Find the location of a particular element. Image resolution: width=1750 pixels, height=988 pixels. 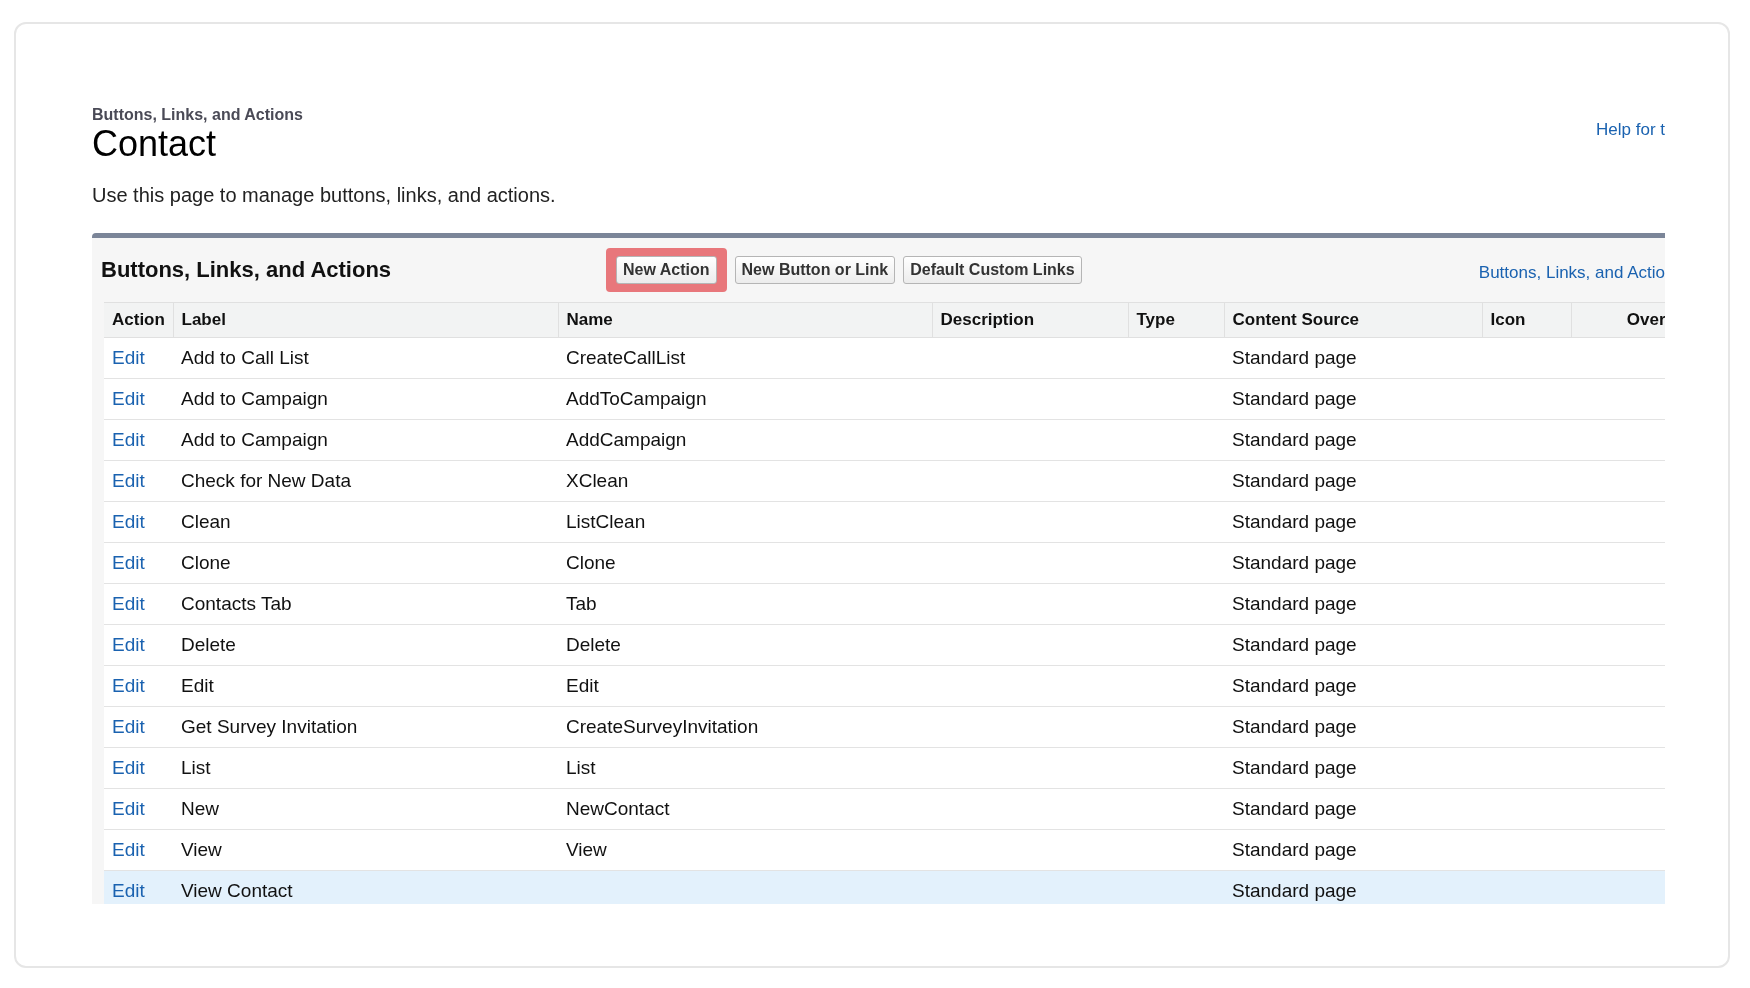

table-cell: ListClean is located at coordinates (745, 522).